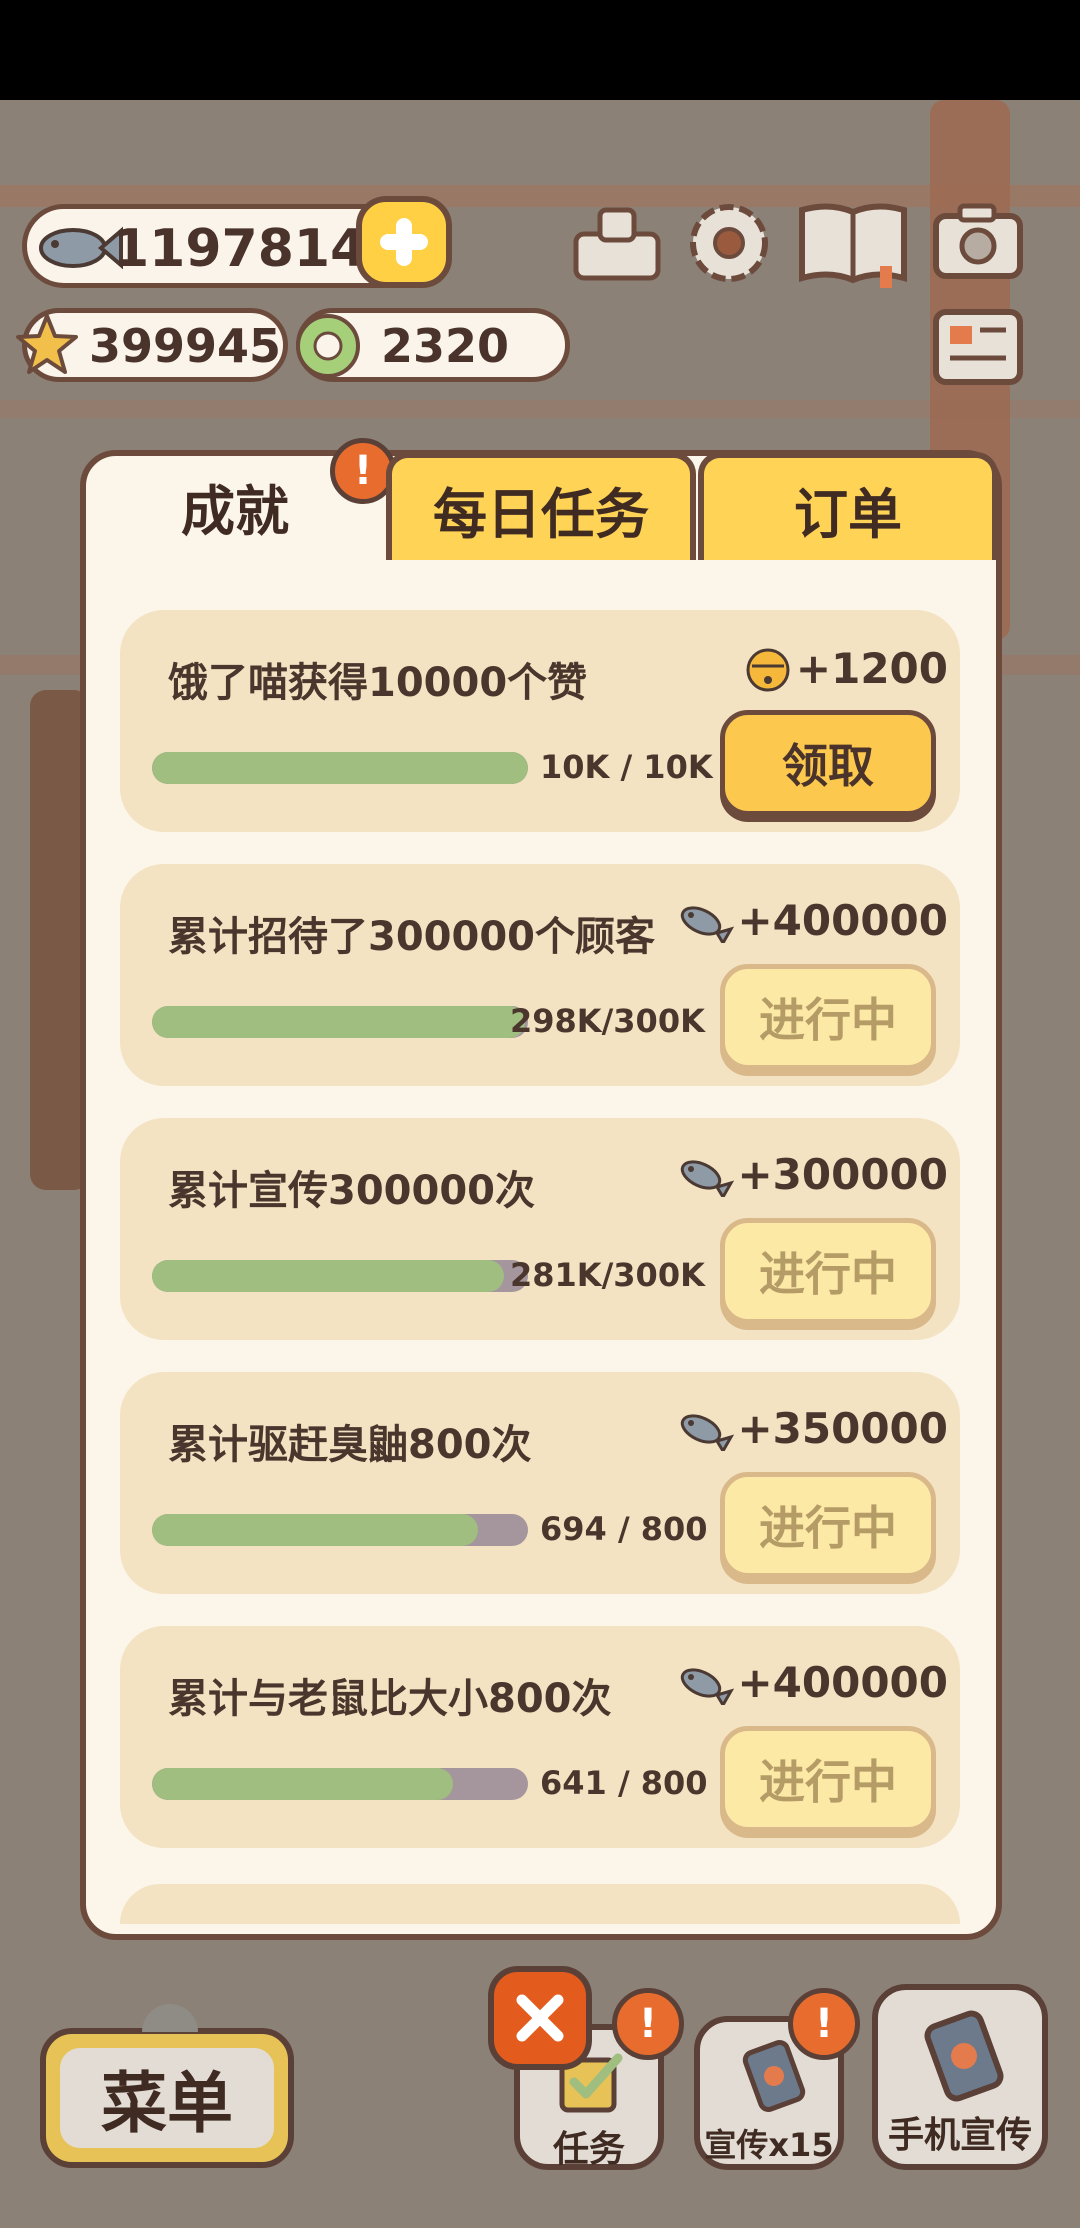  What do you see at coordinates (445, 346) in the screenshot?
I see `coin-amount: 2320` at bounding box center [445, 346].